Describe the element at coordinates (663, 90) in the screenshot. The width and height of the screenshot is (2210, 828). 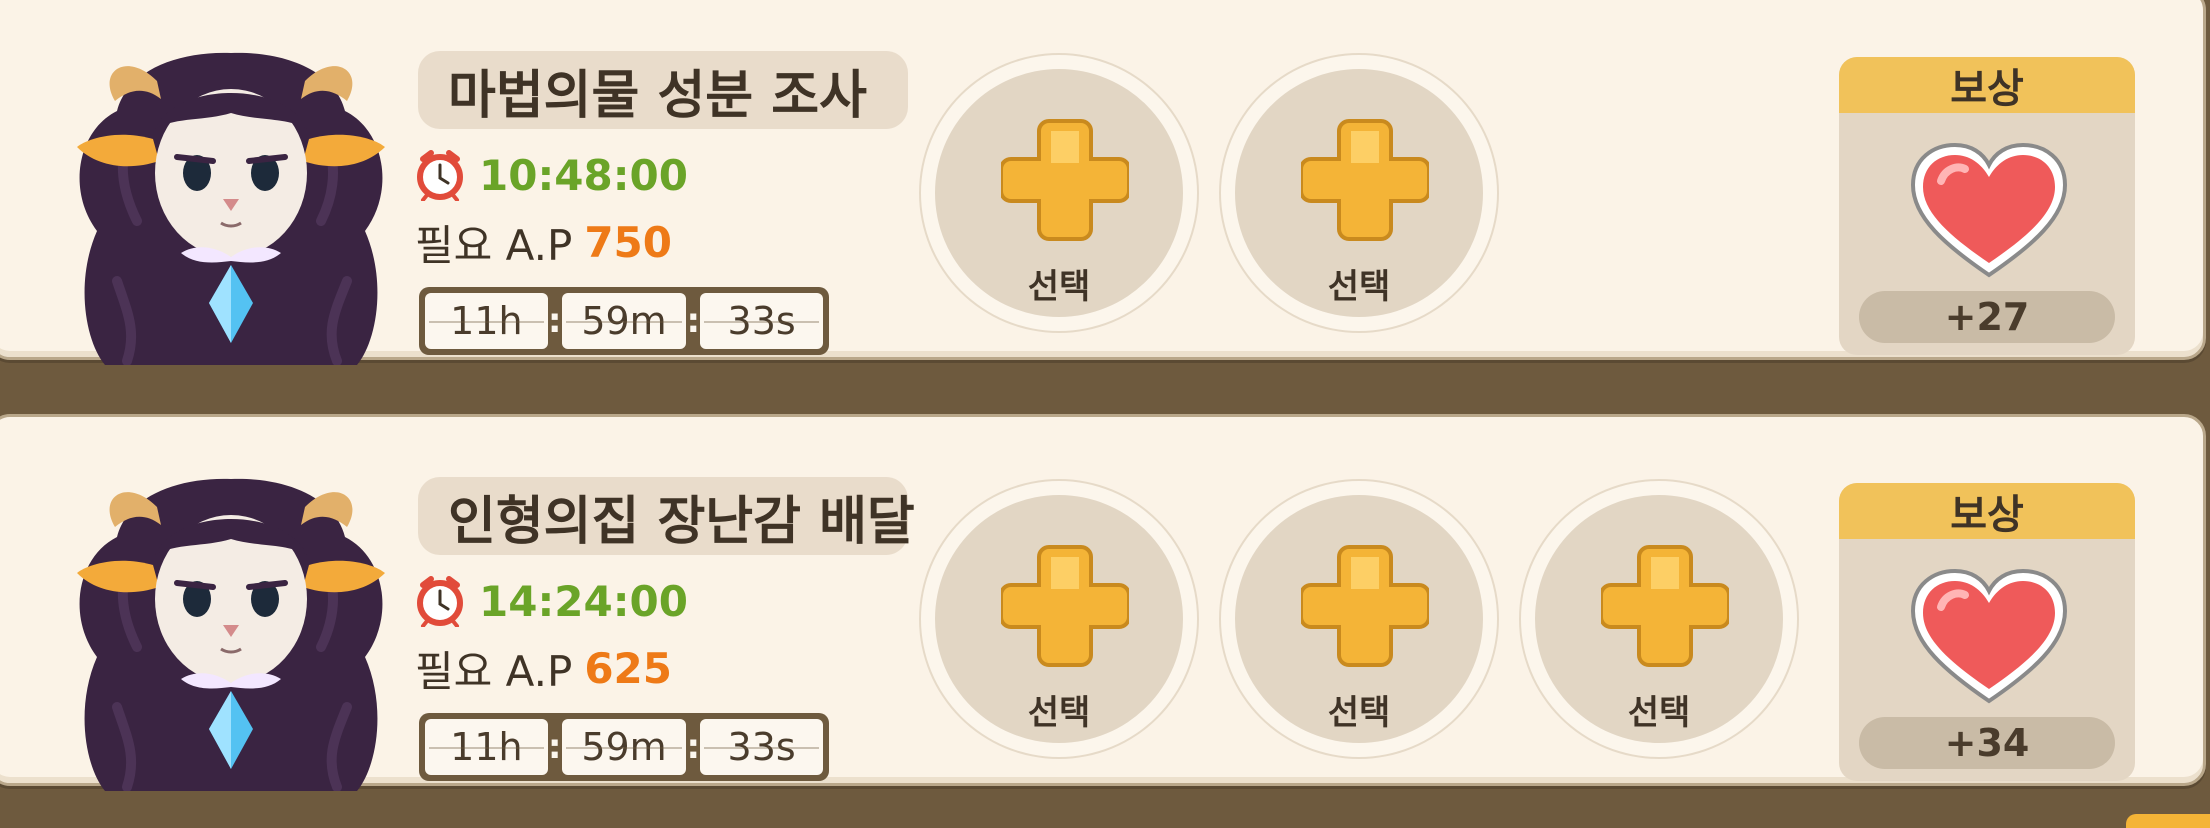
I see `quest-title: 마법의물 성분 조사` at that location.